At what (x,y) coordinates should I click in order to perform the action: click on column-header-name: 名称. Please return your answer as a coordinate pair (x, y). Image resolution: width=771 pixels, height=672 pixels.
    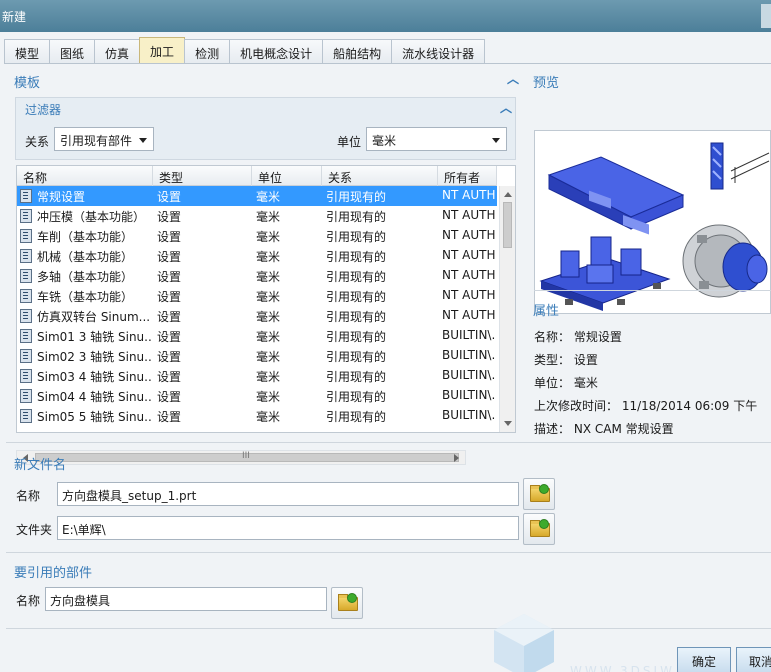
    Looking at the image, I should click on (85, 176).